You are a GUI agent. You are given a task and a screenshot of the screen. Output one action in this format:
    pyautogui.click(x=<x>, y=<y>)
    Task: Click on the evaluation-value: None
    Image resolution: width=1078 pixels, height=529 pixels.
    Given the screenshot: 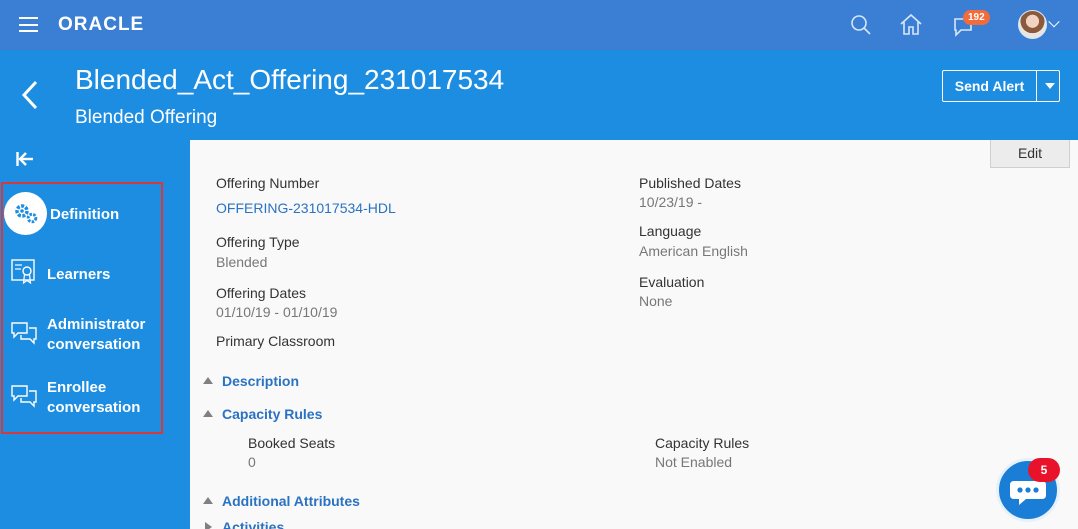 What is the action you would take?
    pyautogui.click(x=656, y=301)
    